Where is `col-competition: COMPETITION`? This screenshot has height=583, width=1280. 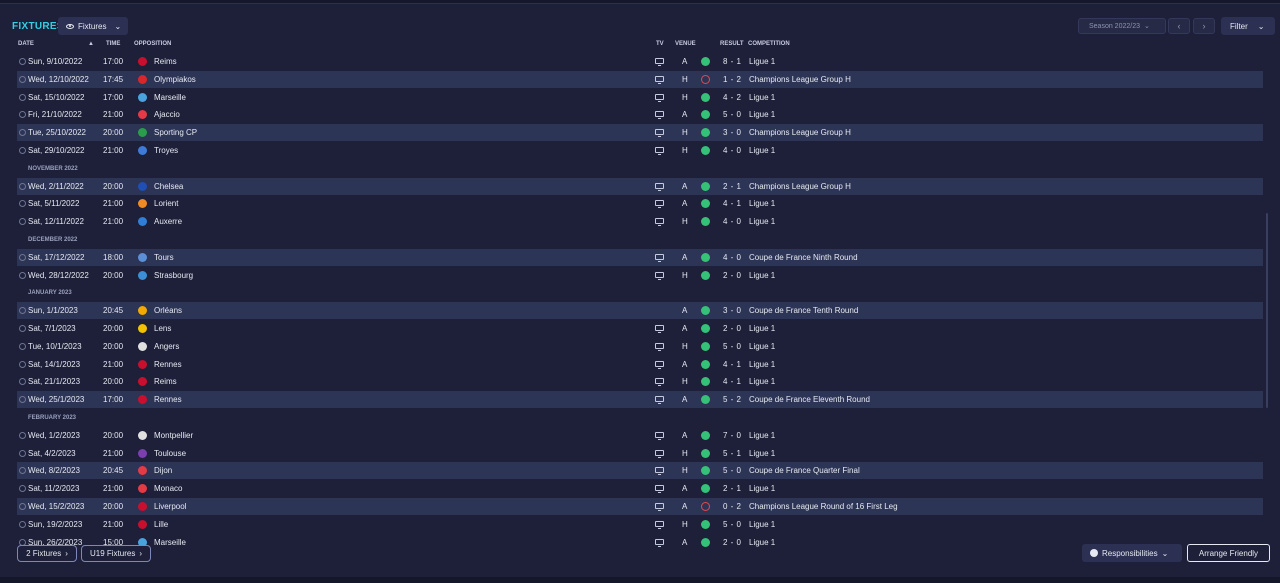 col-competition: COMPETITION is located at coordinates (769, 44).